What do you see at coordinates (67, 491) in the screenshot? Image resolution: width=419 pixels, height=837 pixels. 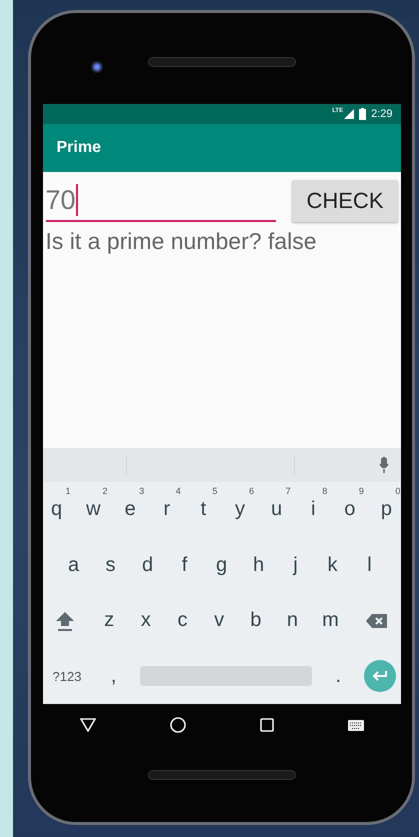 I see `key-hint: 1` at bounding box center [67, 491].